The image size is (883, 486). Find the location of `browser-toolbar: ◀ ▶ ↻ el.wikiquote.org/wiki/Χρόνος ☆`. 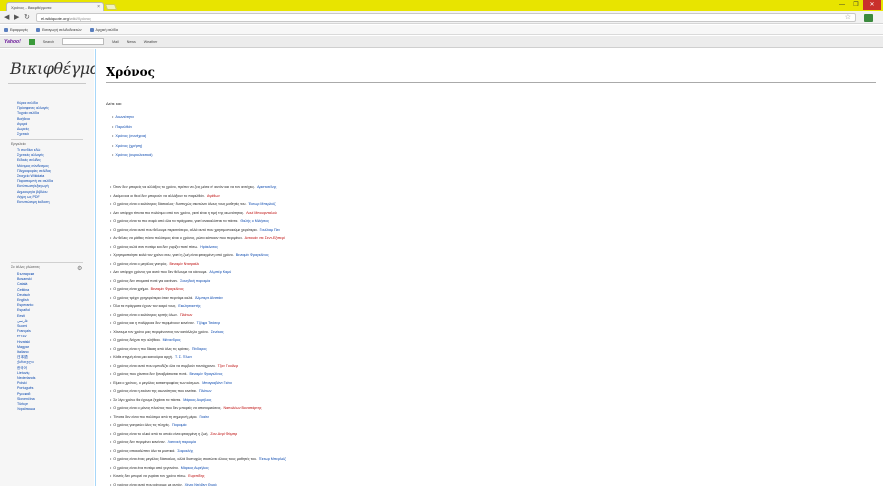

browser-toolbar: ◀ ▶ ↻ el.wikiquote.org/wiki/Χρόνος ☆ is located at coordinates (441, 17).